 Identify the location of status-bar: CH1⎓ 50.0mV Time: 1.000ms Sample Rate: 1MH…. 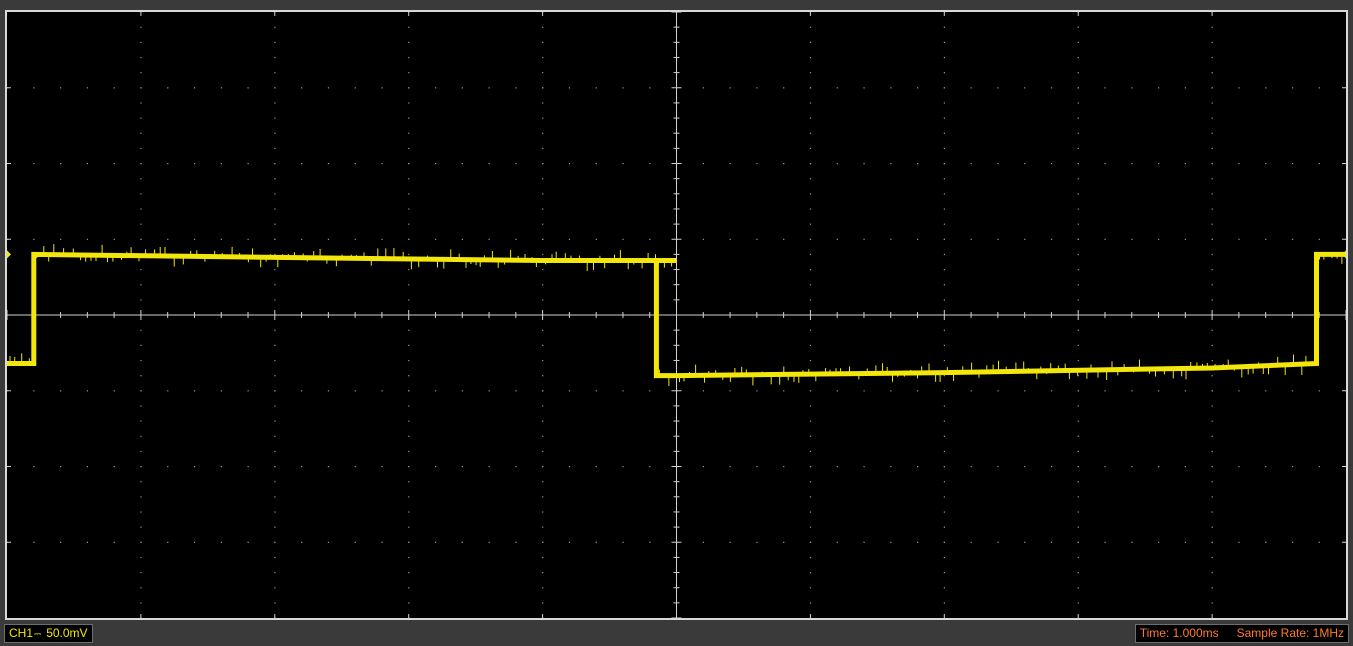
(676, 634).